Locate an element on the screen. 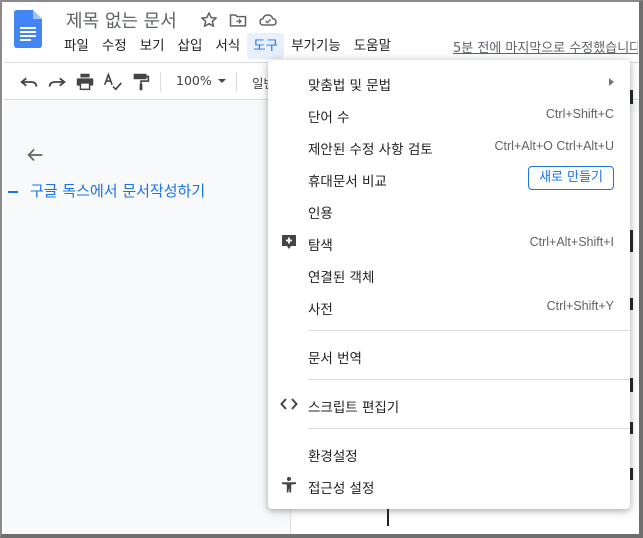 The width and height of the screenshot is (643, 538). menu-item-accessibility: 접근성 설정 is located at coordinates (449, 485).